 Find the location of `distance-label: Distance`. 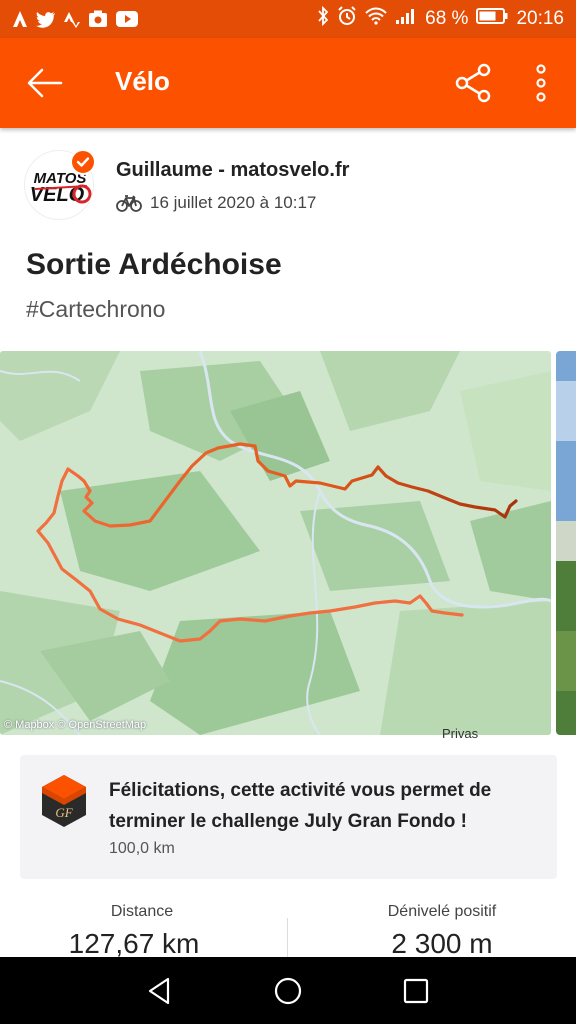

distance-label: Distance is located at coordinates (142, 911).